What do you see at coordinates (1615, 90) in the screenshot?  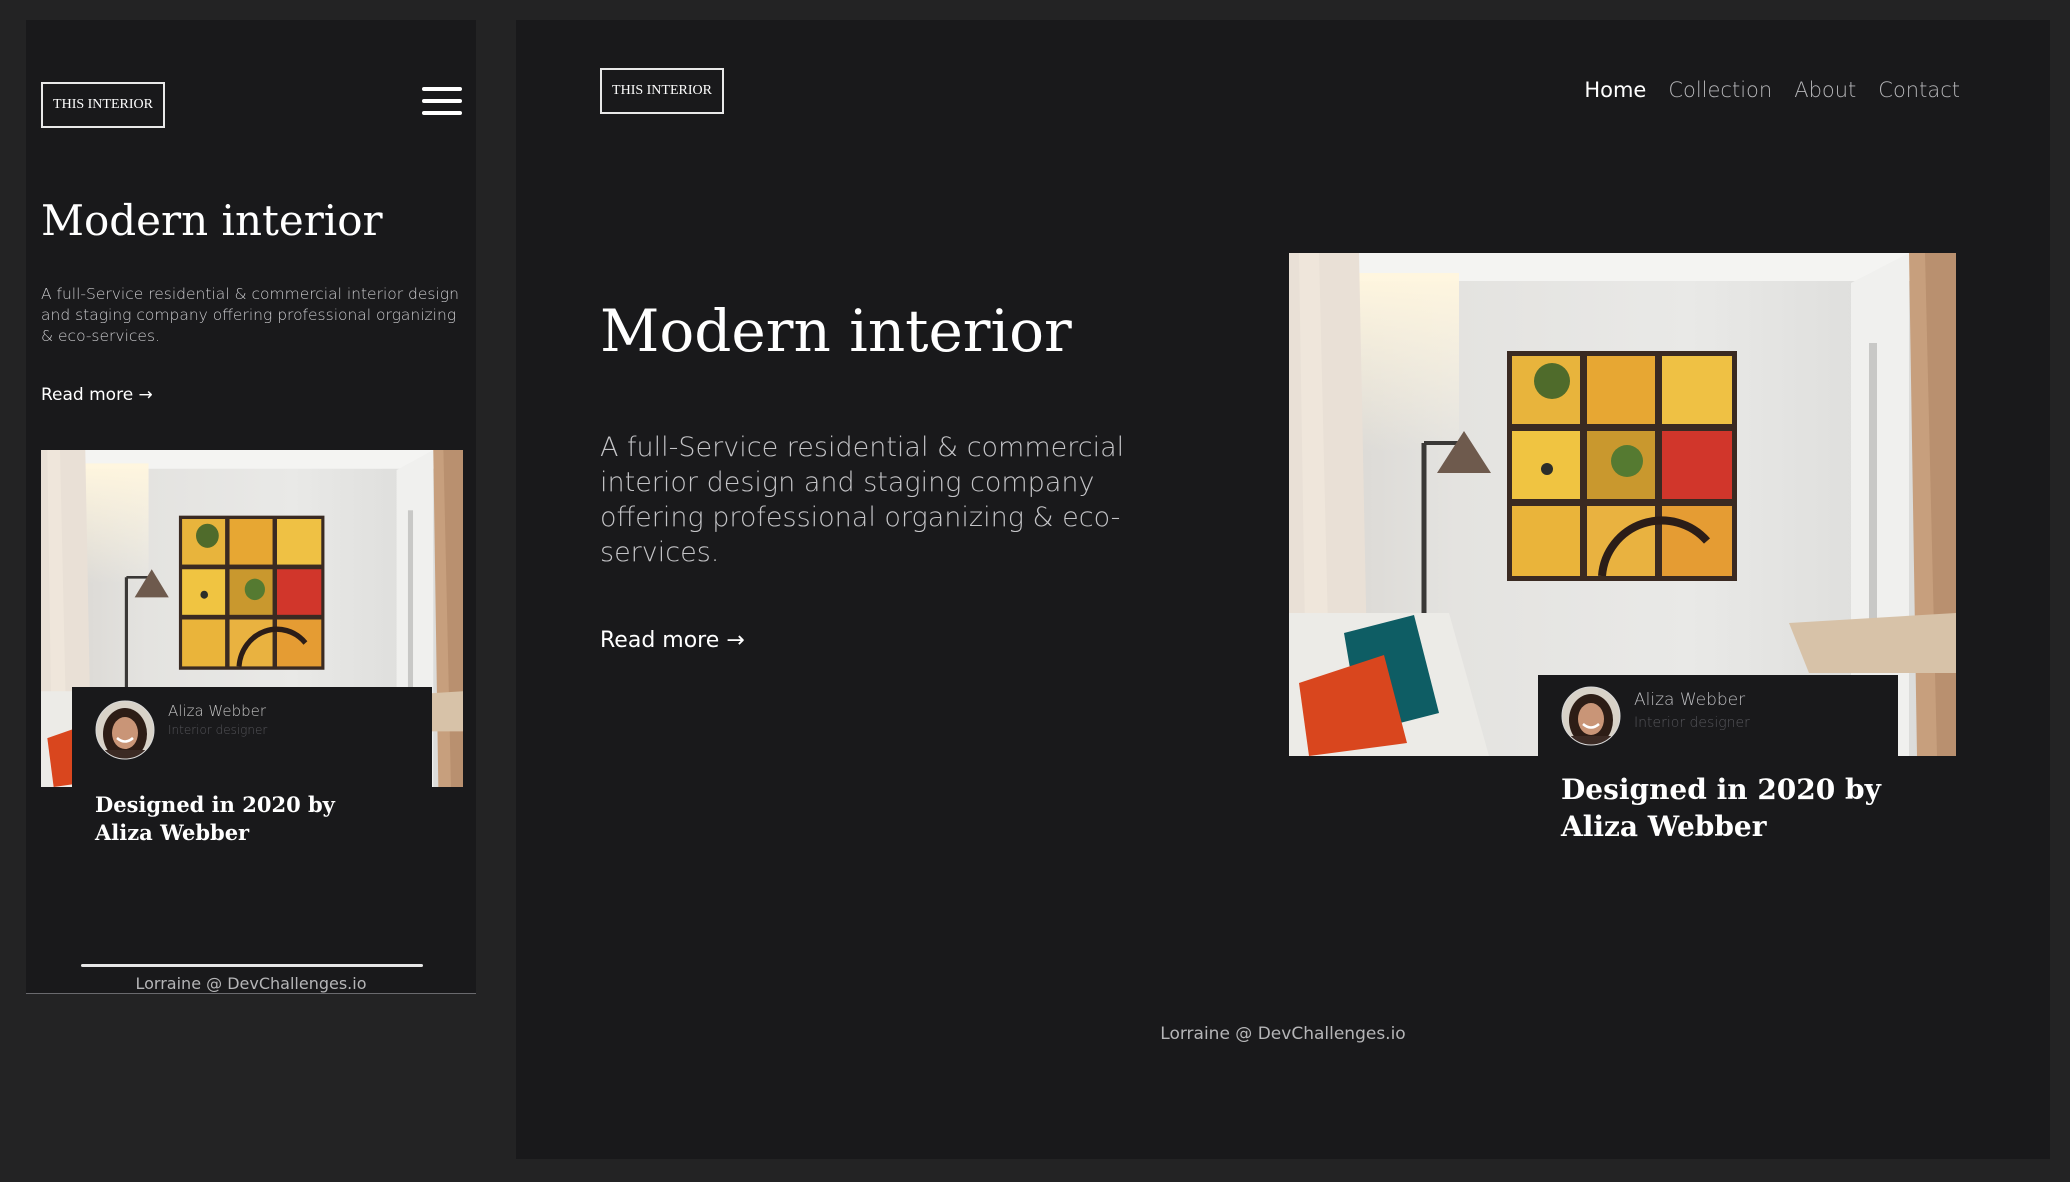 I see `nav-item-home: Home` at bounding box center [1615, 90].